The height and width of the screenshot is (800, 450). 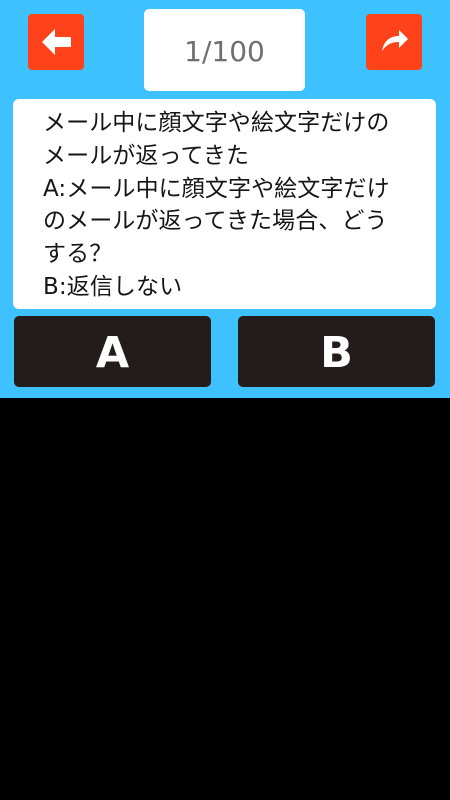 What do you see at coordinates (336, 351) in the screenshot?
I see `answer-b-button: B` at bounding box center [336, 351].